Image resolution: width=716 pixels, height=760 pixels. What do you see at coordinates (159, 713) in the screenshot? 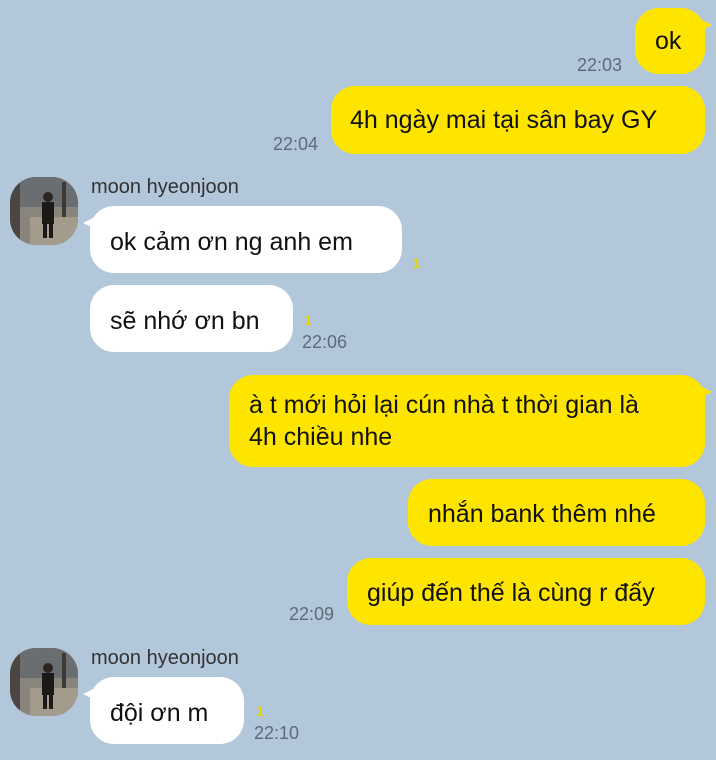
I see `message-text: đội ơn m` at bounding box center [159, 713].